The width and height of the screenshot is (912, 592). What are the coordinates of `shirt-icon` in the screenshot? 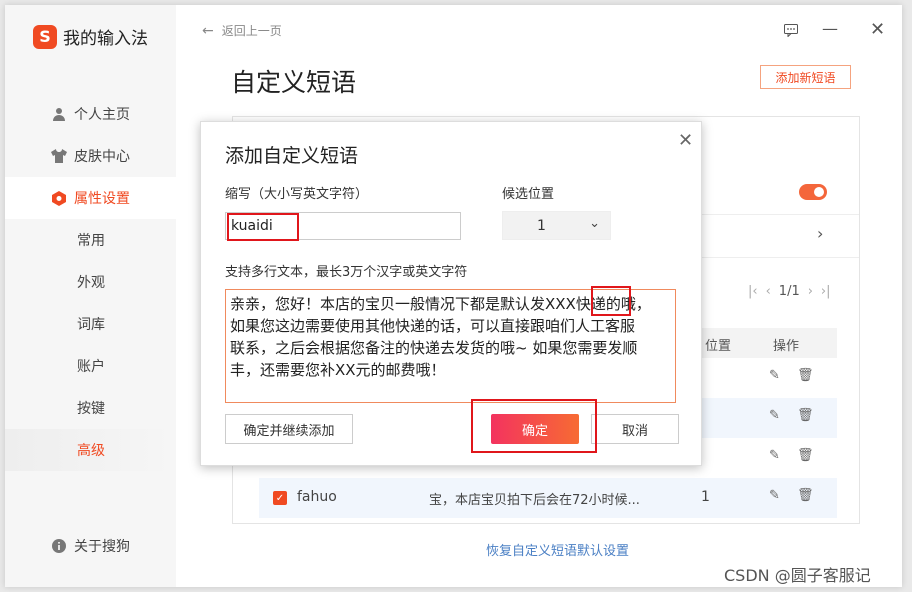 It's located at (59, 156).